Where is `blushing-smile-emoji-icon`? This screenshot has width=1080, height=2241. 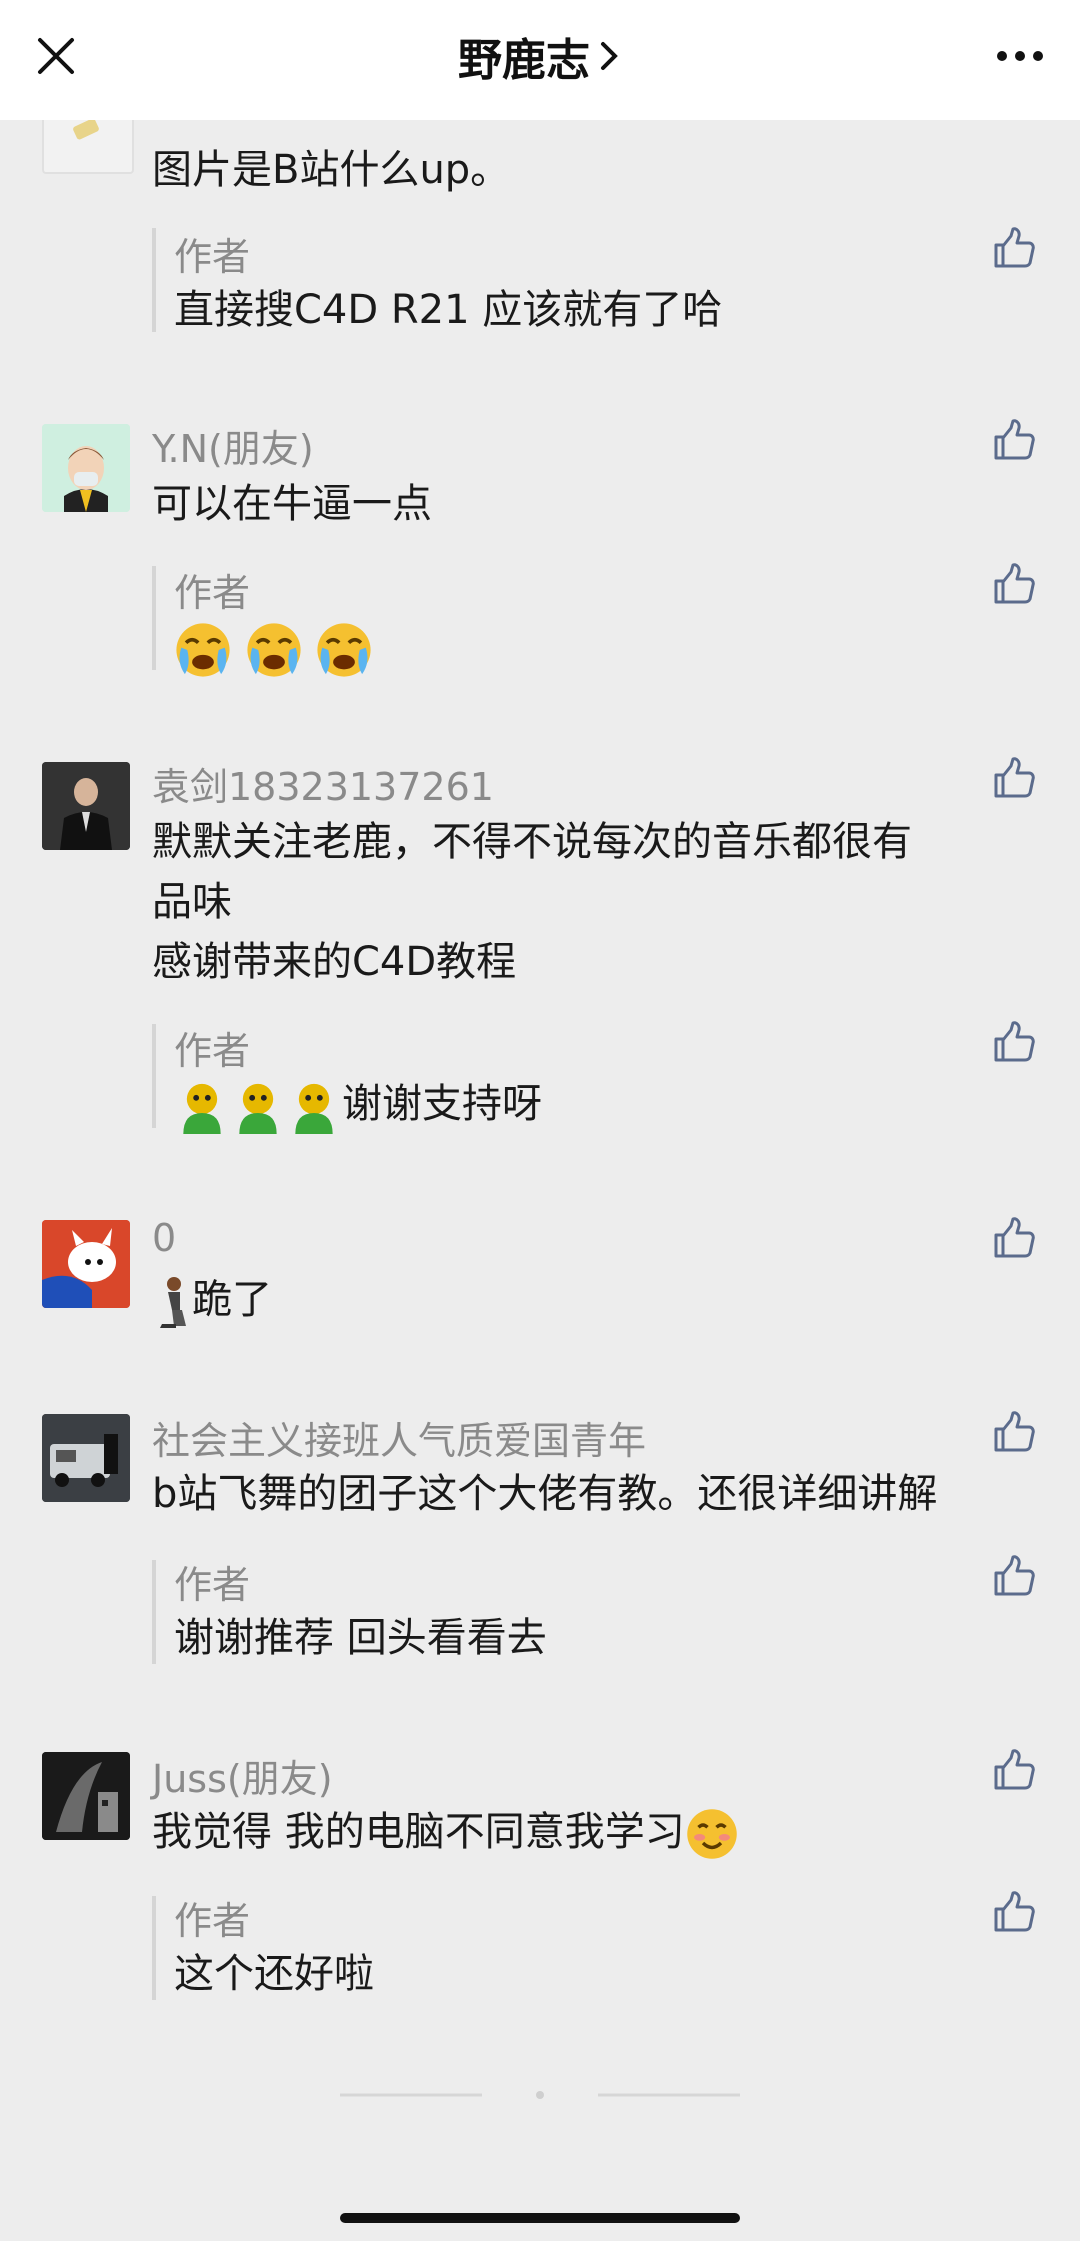
blushing-smile-emoji-icon is located at coordinates (711, 1834).